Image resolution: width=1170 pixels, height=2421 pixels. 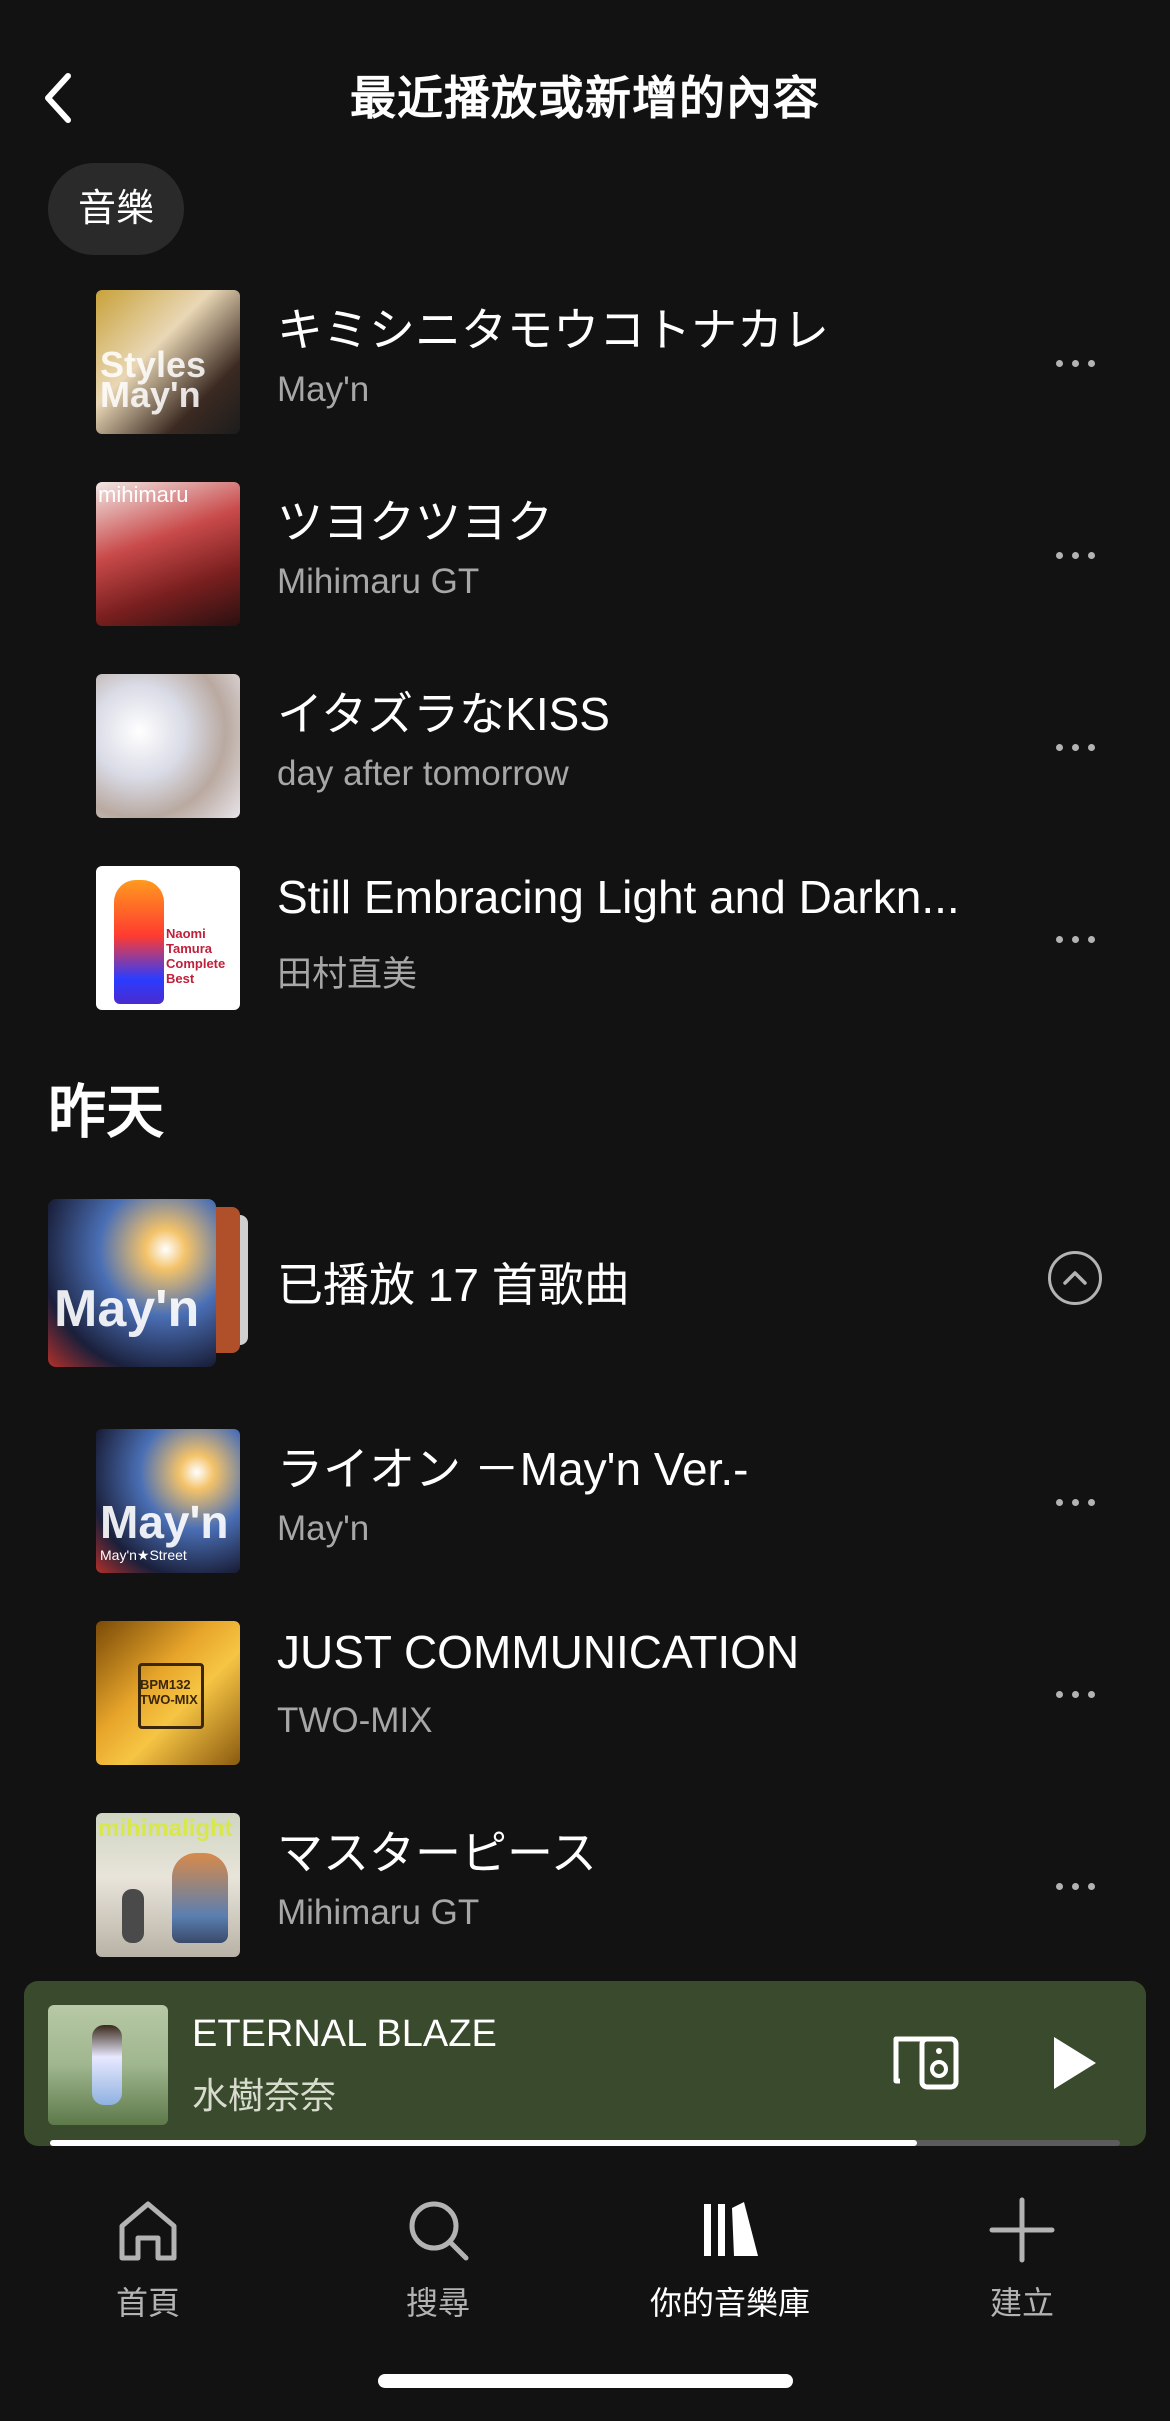 What do you see at coordinates (153, 379) in the screenshot?
I see `cover-text: Styles May'n` at bounding box center [153, 379].